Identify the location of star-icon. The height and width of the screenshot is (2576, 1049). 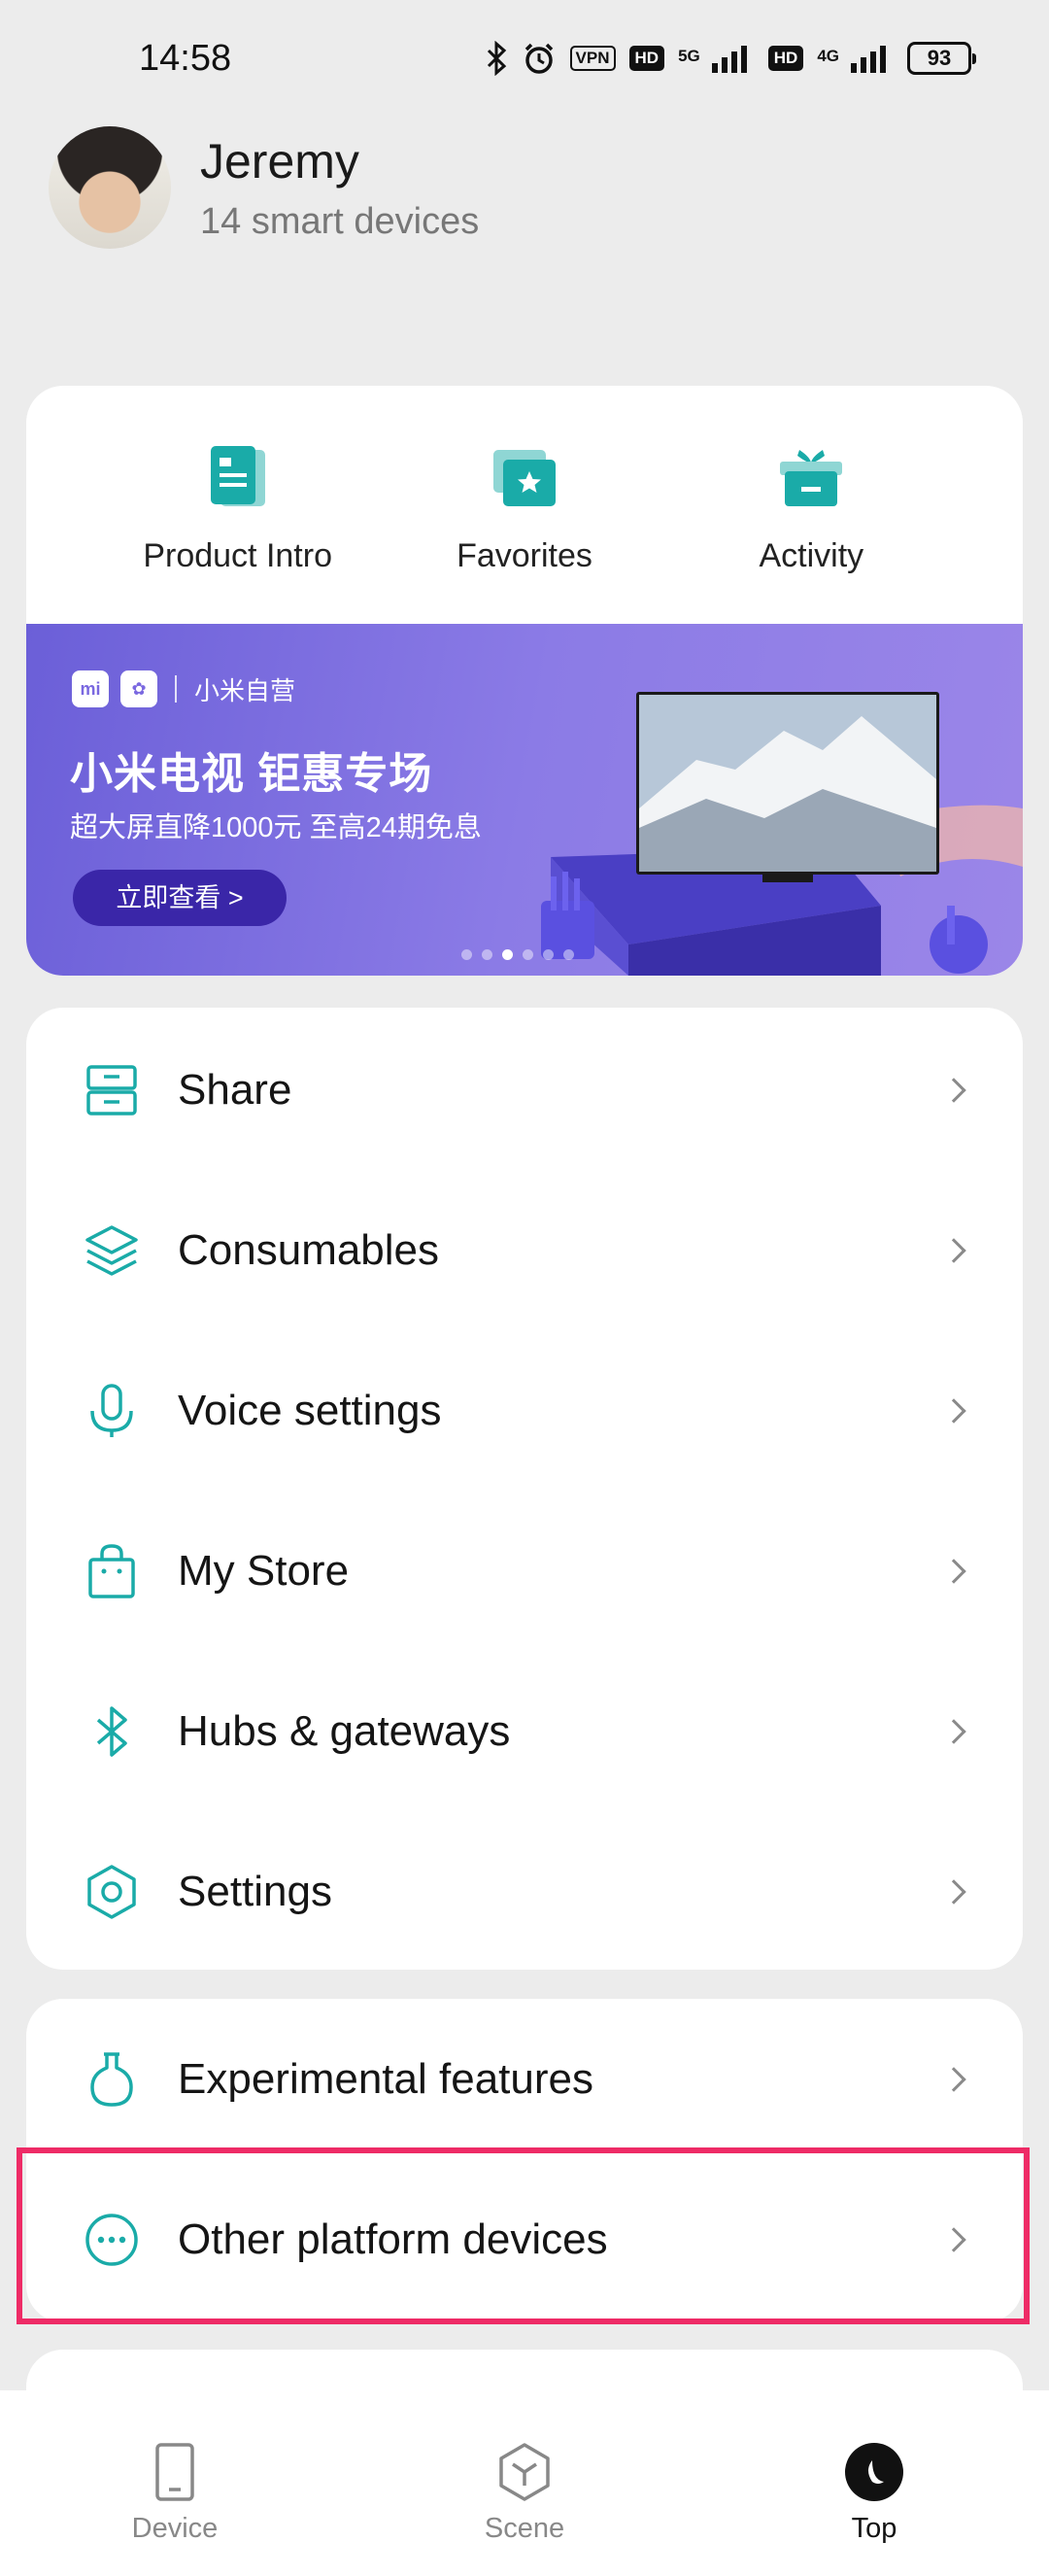
(524, 478).